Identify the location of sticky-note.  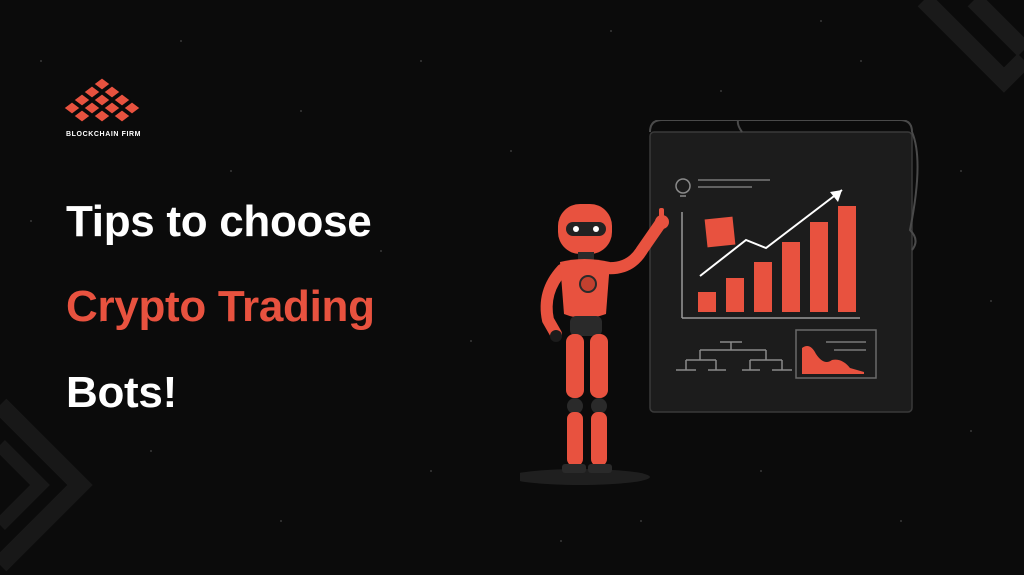
(720, 232).